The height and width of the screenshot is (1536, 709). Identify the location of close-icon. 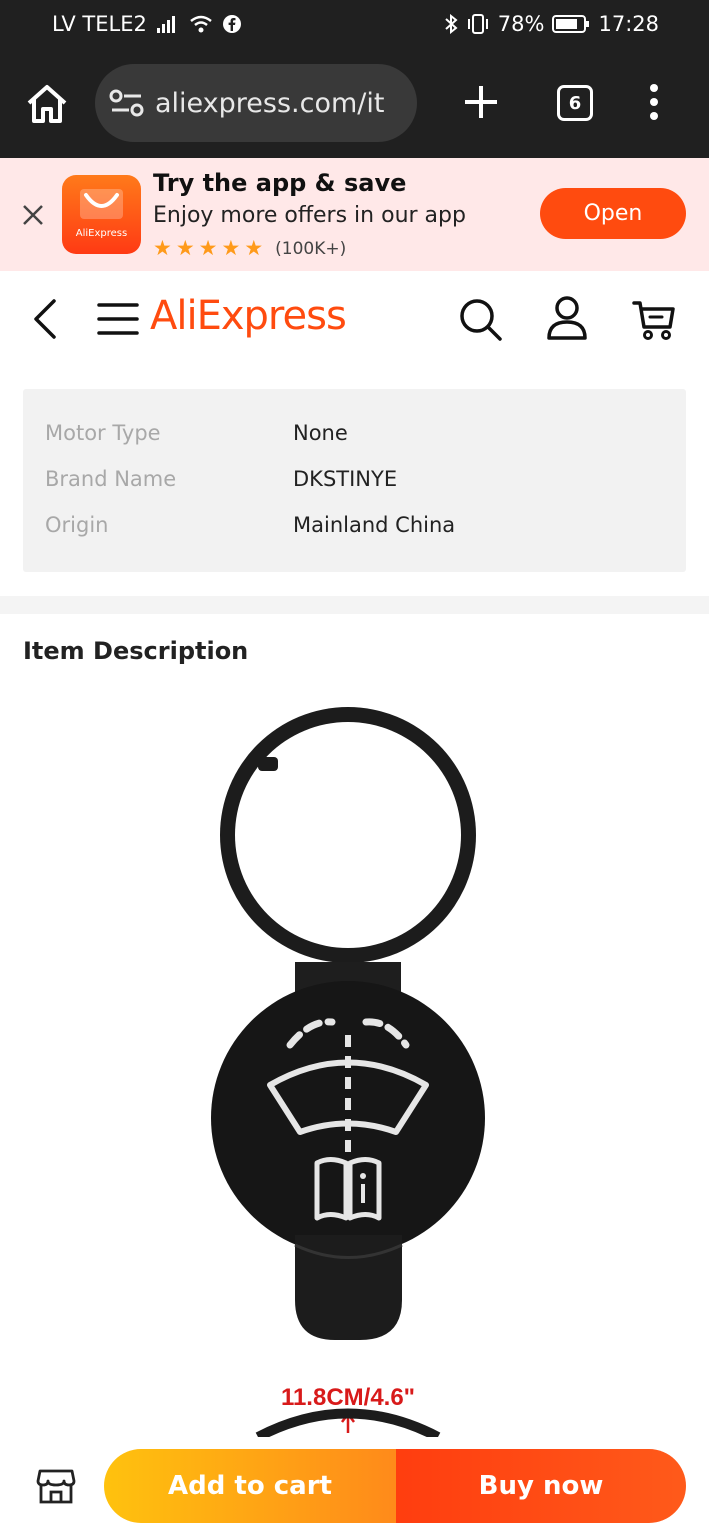
(33, 215).